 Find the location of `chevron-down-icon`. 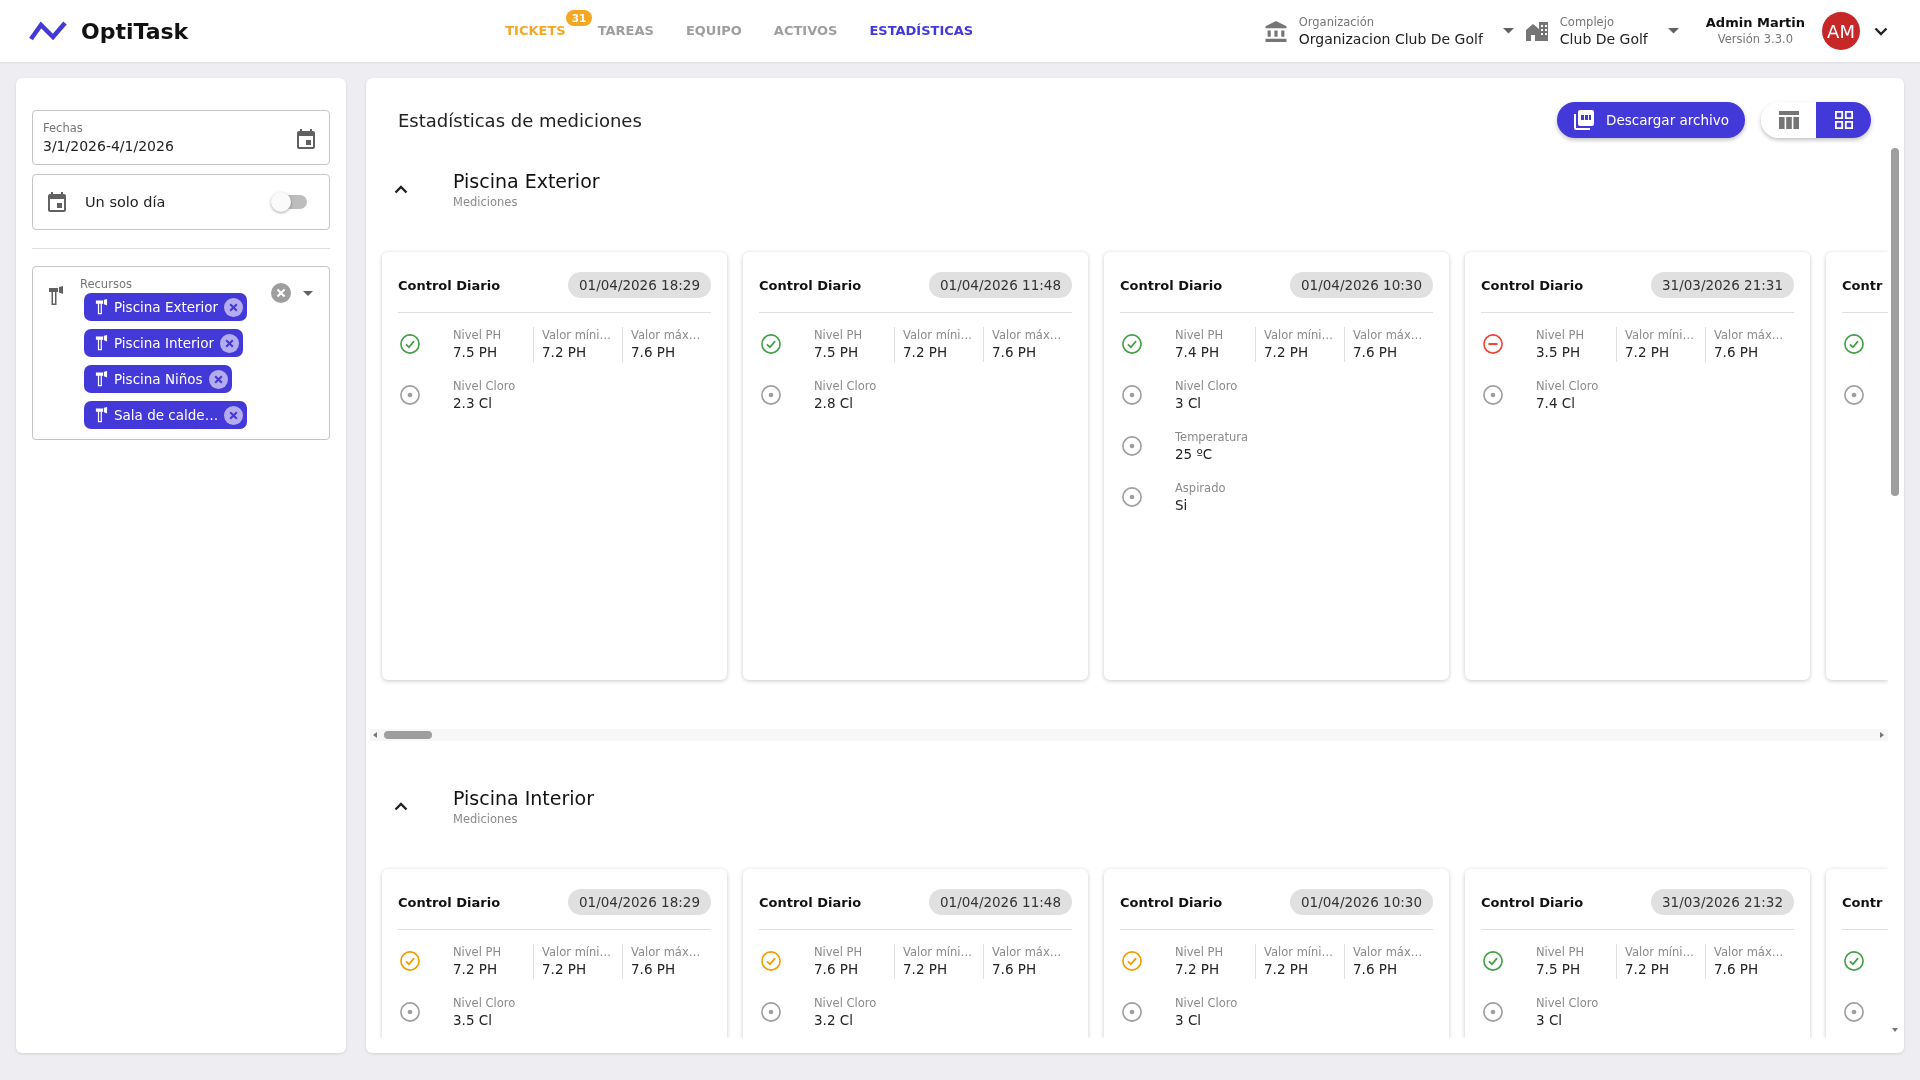

chevron-down-icon is located at coordinates (1881, 31).